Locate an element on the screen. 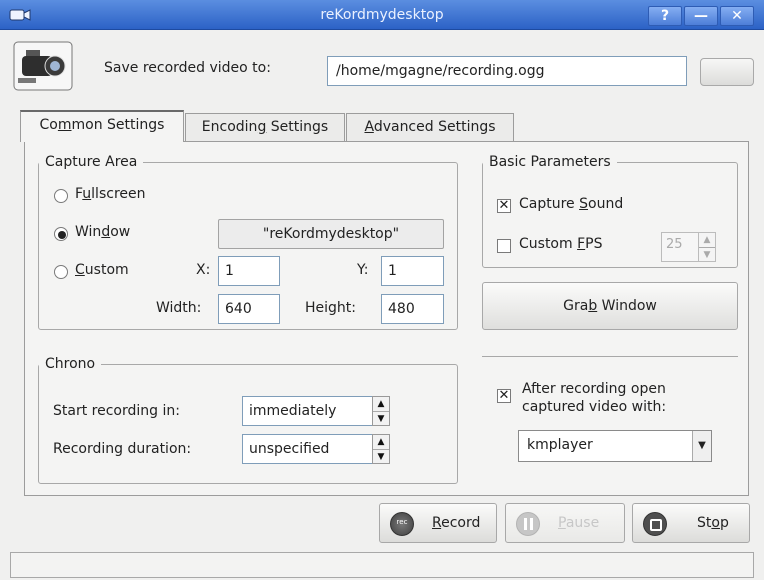 The width and height of the screenshot is (764, 580). custom-fps-checkbox is located at coordinates (504, 246).